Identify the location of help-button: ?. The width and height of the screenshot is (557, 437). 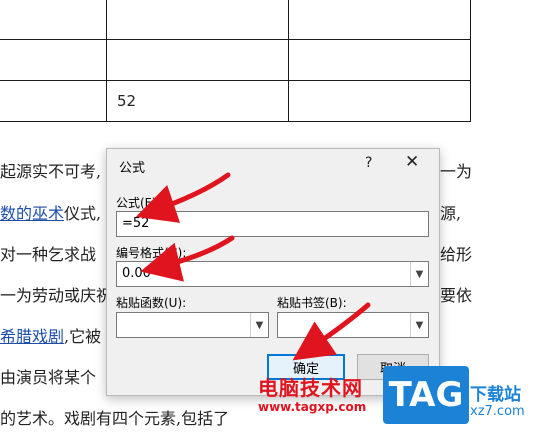
(368, 163).